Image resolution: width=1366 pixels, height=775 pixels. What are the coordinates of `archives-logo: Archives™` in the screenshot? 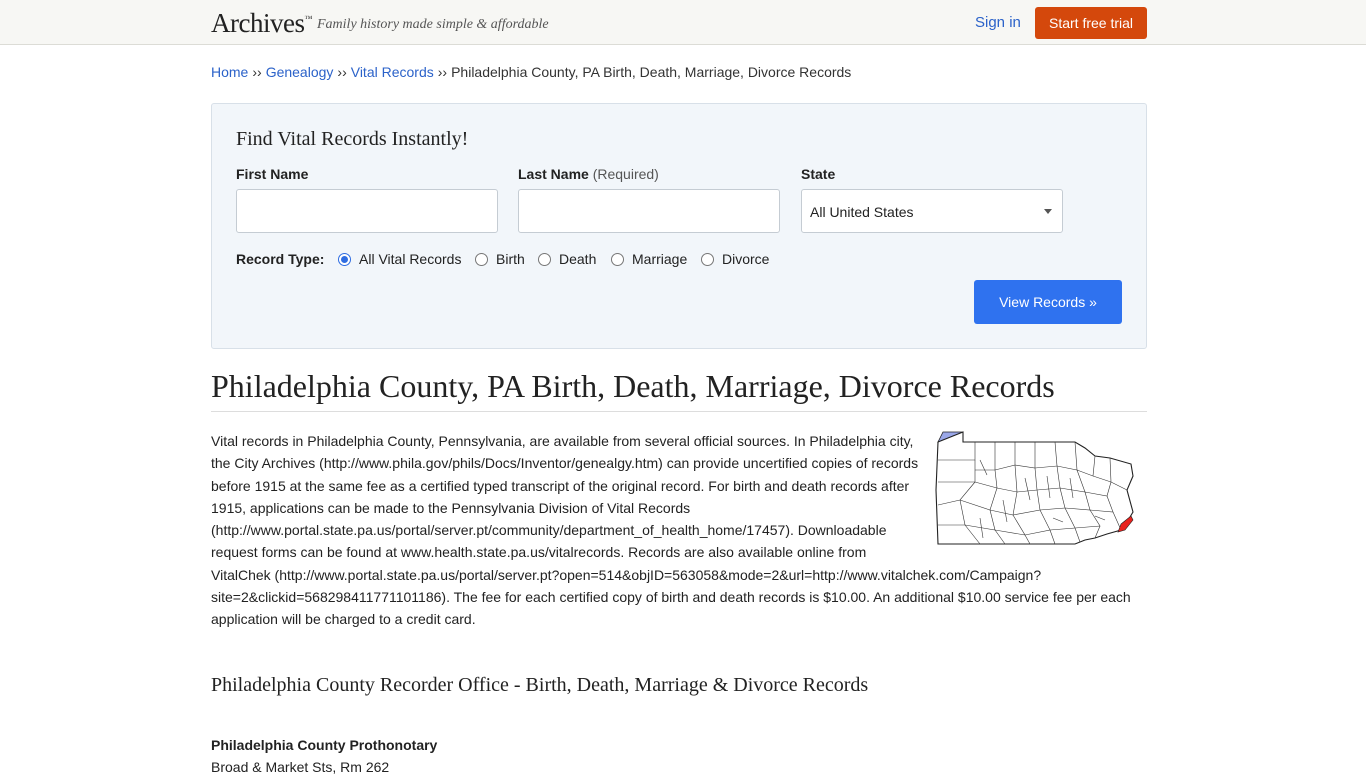 It's located at (261, 23).